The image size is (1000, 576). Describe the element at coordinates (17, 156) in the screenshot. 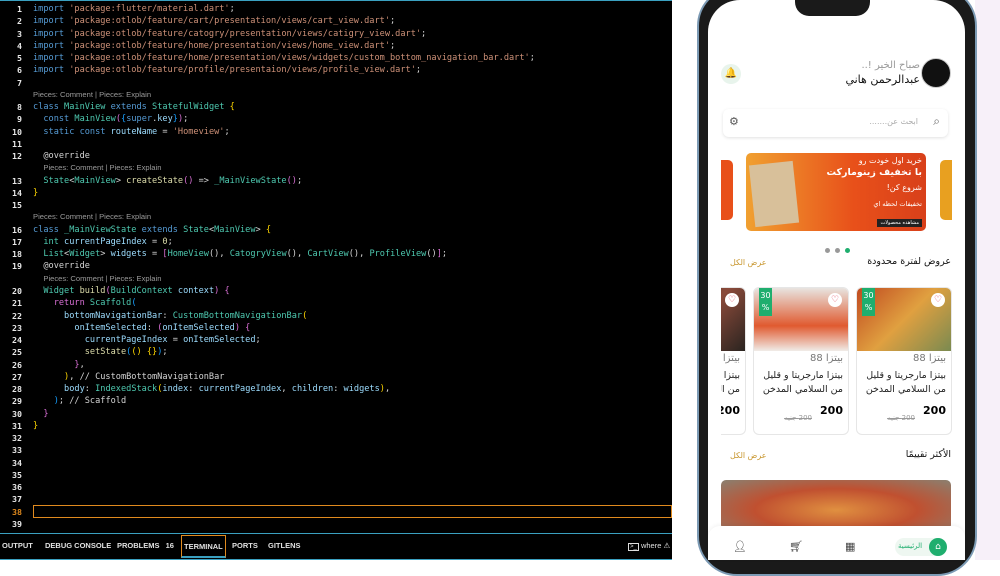

I see `line-number: 12` at that location.